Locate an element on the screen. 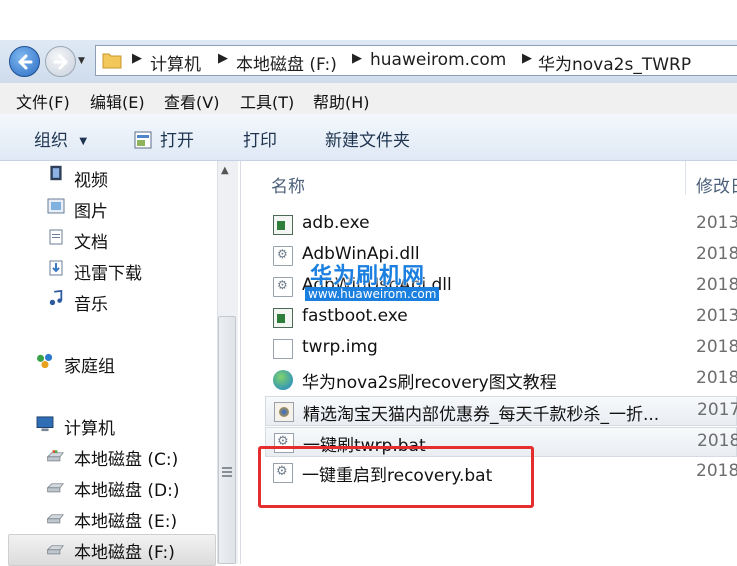 This screenshot has height=566, width=737. file-row: twrp.img 2018 is located at coordinates (501, 349).